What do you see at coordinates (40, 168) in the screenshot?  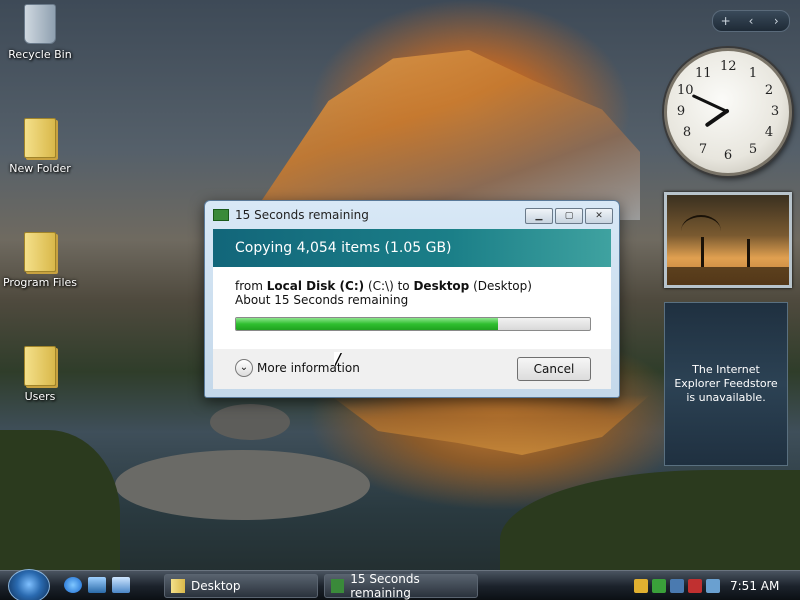 I see `desktop-icon-label: New Folder` at bounding box center [40, 168].